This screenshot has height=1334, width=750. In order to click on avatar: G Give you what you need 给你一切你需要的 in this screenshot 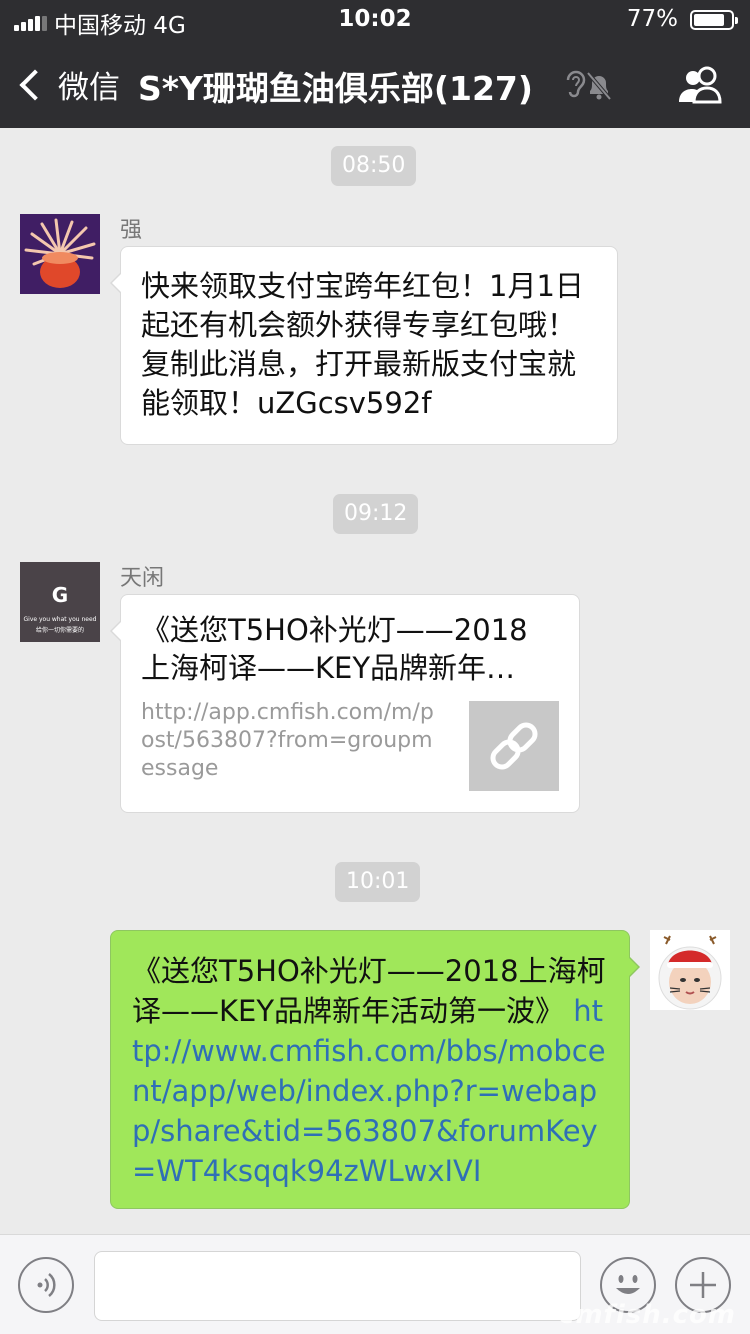, I will do `click(60, 602)`.